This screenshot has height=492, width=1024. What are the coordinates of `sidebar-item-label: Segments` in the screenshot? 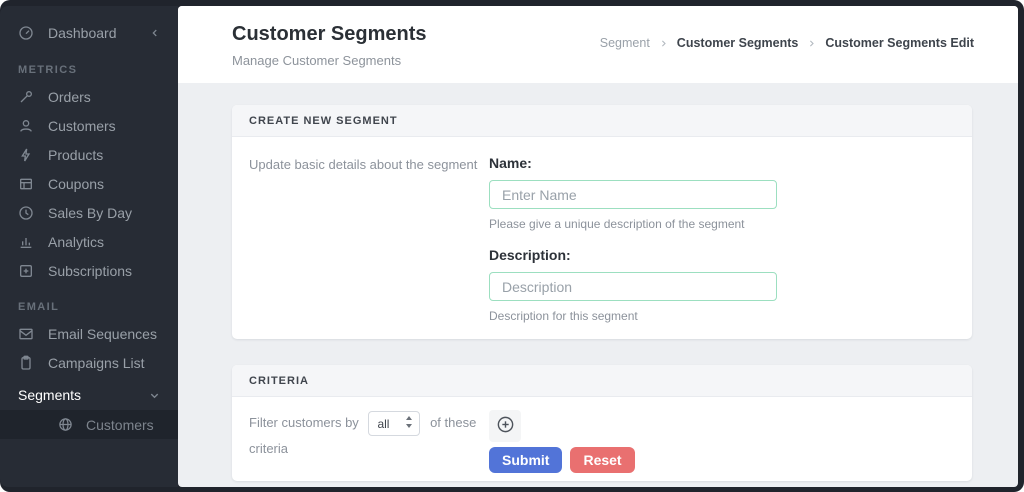 It's located at (50, 395).